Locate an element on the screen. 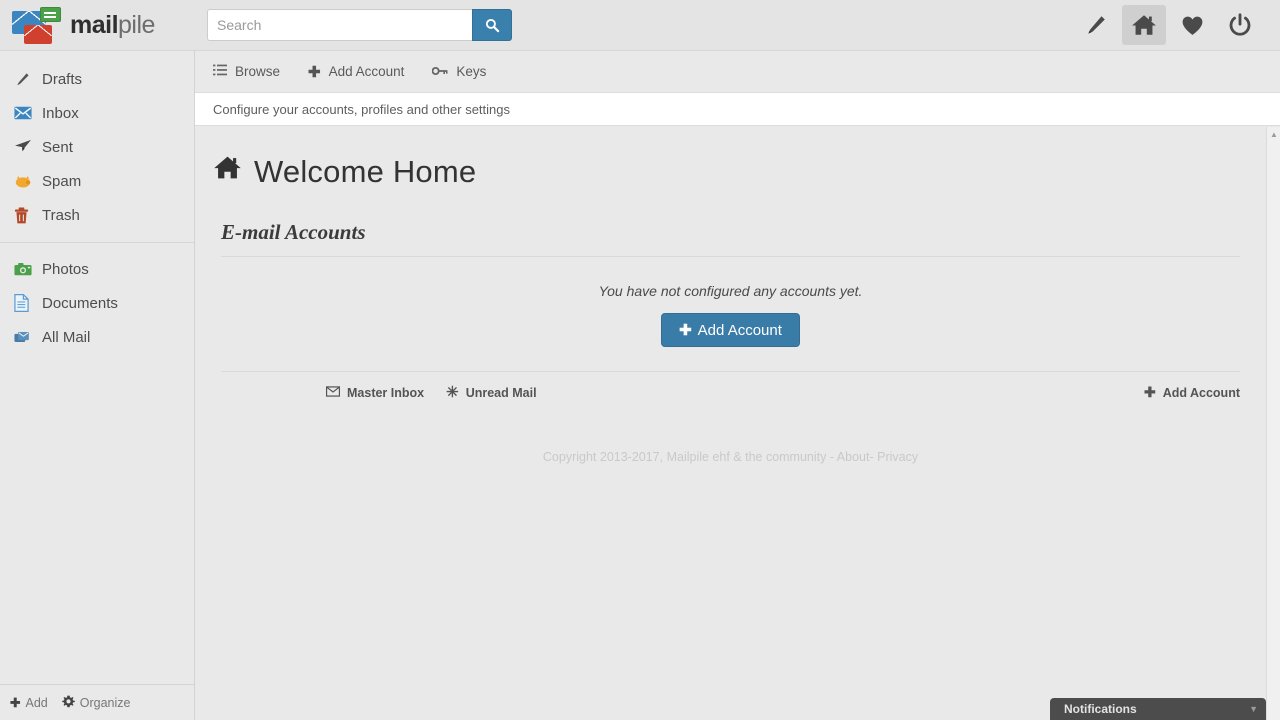  sidebar-divider is located at coordinates (97, 242).